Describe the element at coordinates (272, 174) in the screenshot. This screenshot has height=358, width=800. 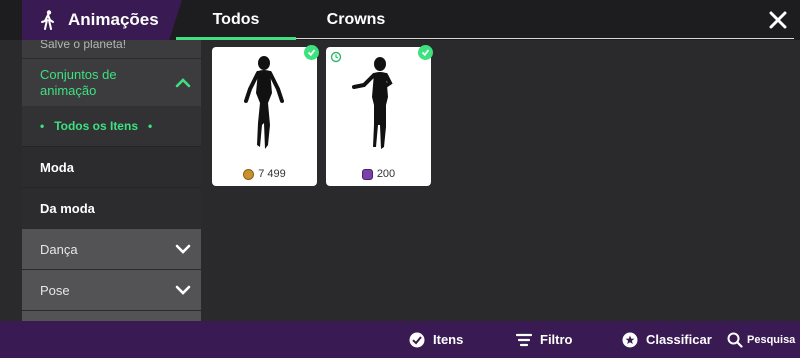
I see `price-value: 7 499` at that location.